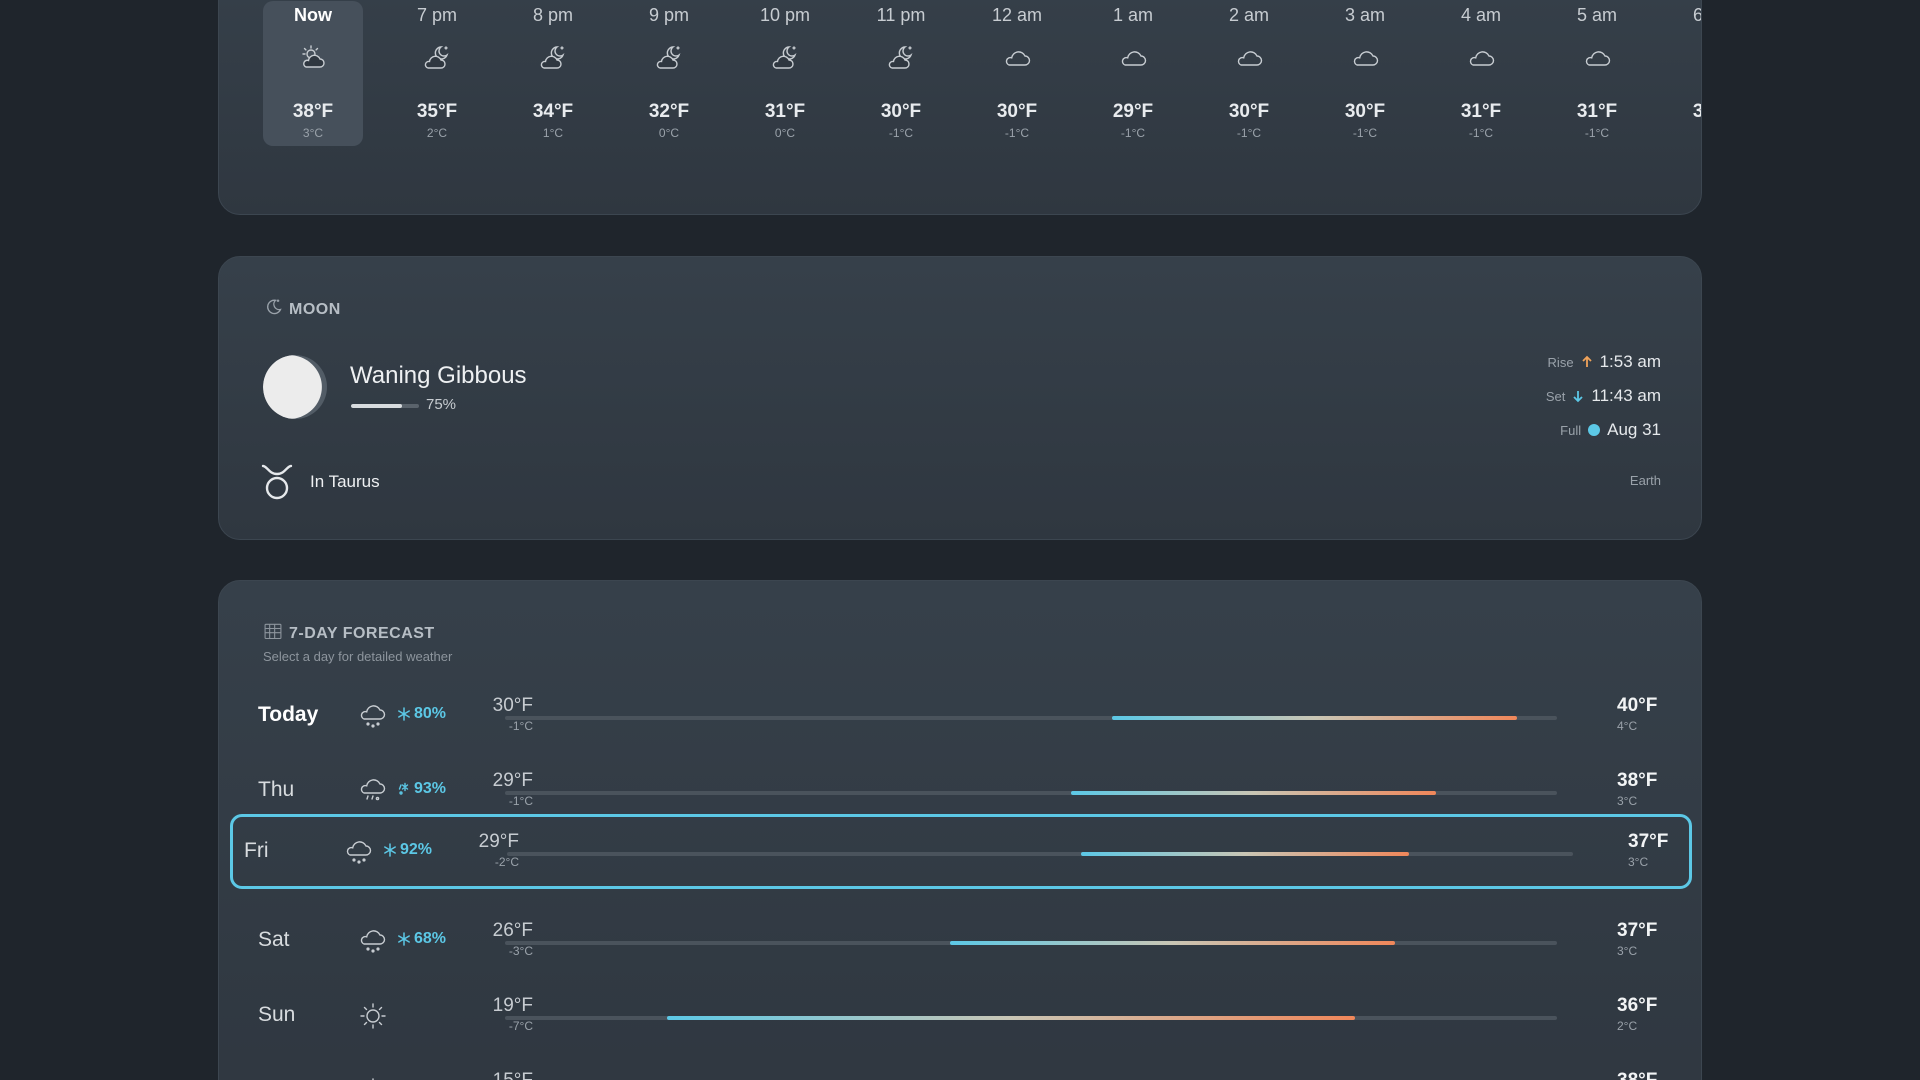  What do you see at coordinates (1627, 726) in the screenshot?
I see `high-temp-c: 4°C` at bounding box center [1627, 726].